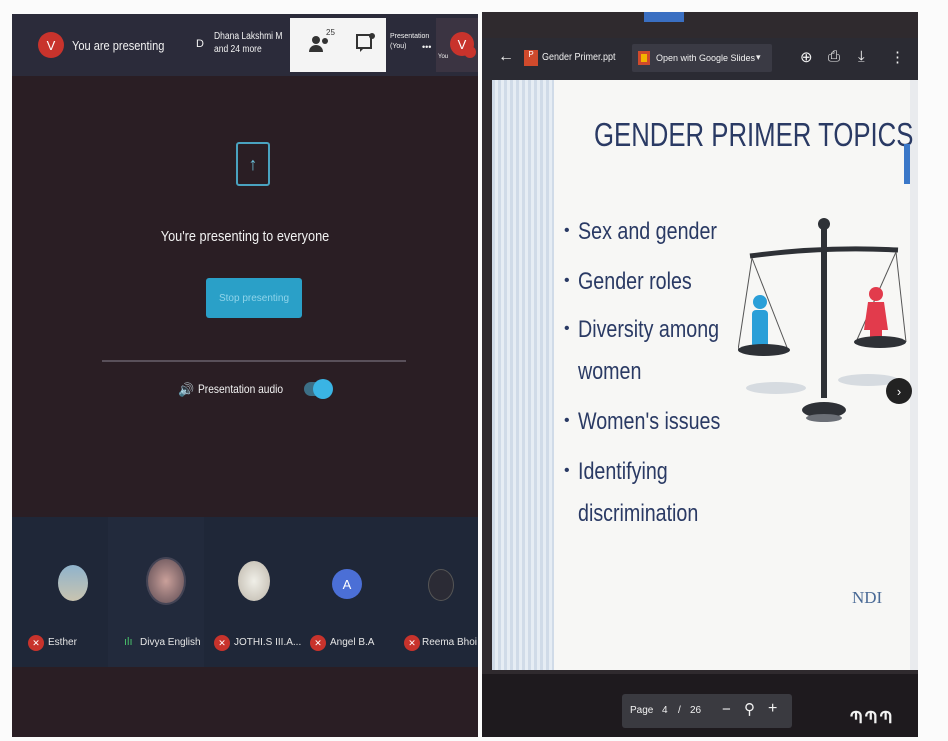 This screenshot has height=741, width=948. I want to click on justice-scale-illustration, so click(822, 320).